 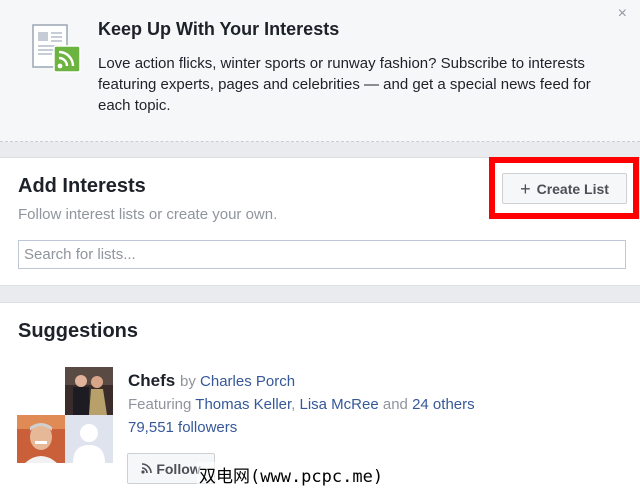 What do you see at coordinates (525, 188) in the screenshot?
I see `plus-icon: +` at bounding box center [525, 188].